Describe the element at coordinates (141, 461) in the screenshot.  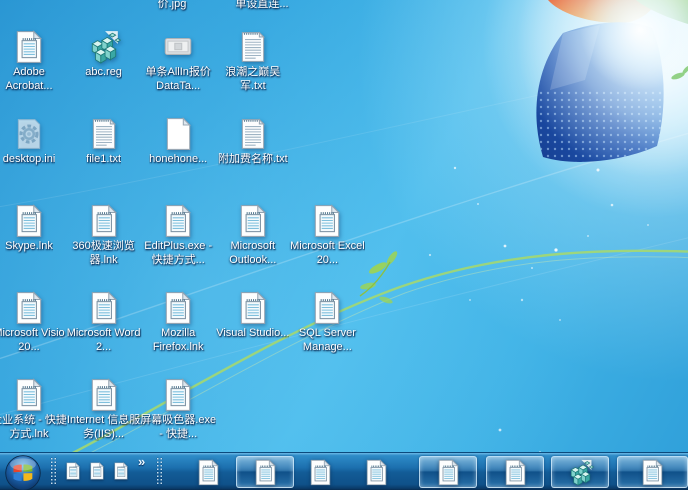
I see `quick-launch-overflow-chevron: »` at that location.